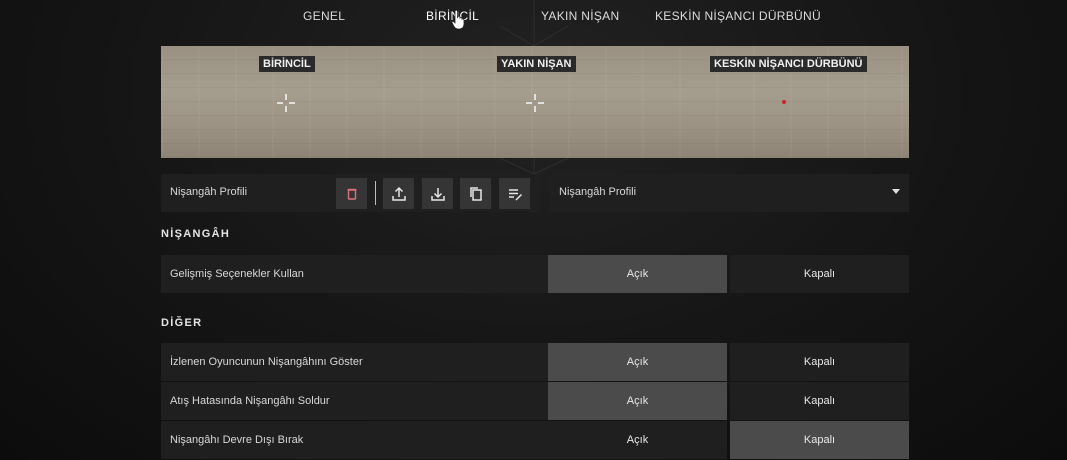 Image resolution: width=1067 pixels, height=460 pixels. Describe the element at coordinates (458, 20) in the screenshot. I see `mouse-pointer-icon` at that location.